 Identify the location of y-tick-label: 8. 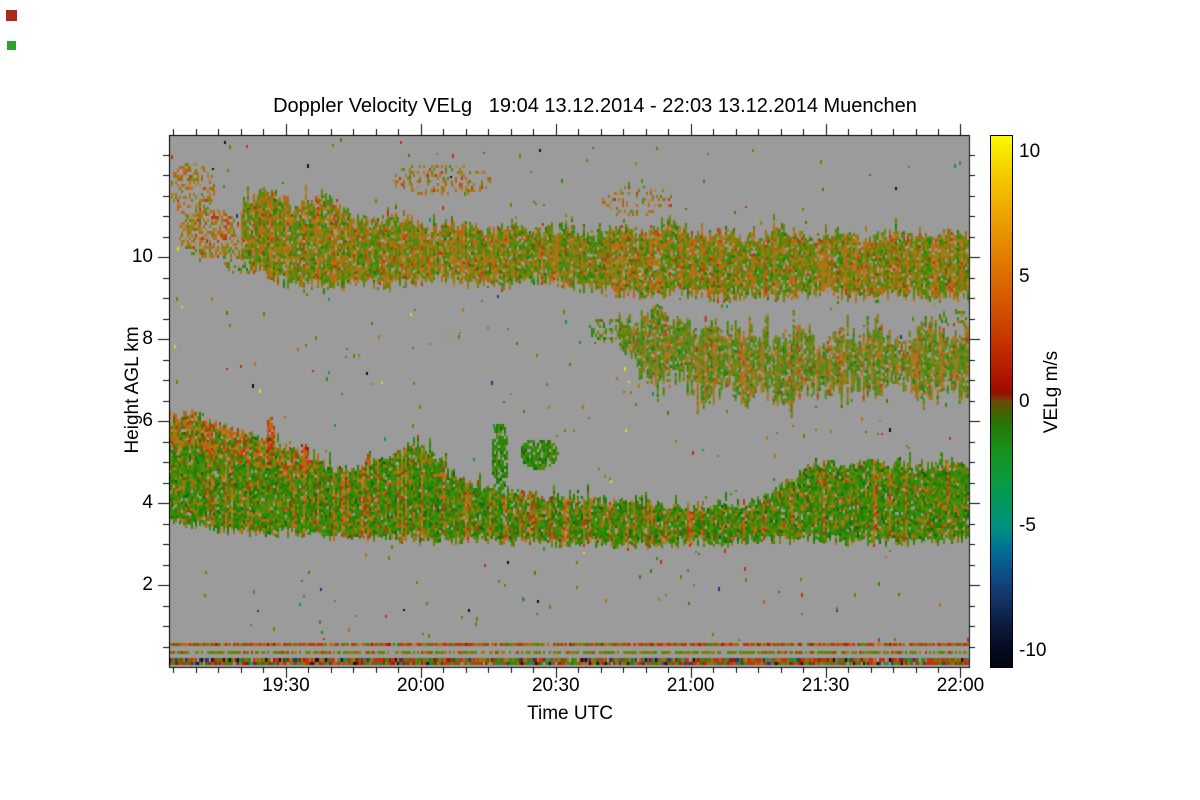
(147, 338).